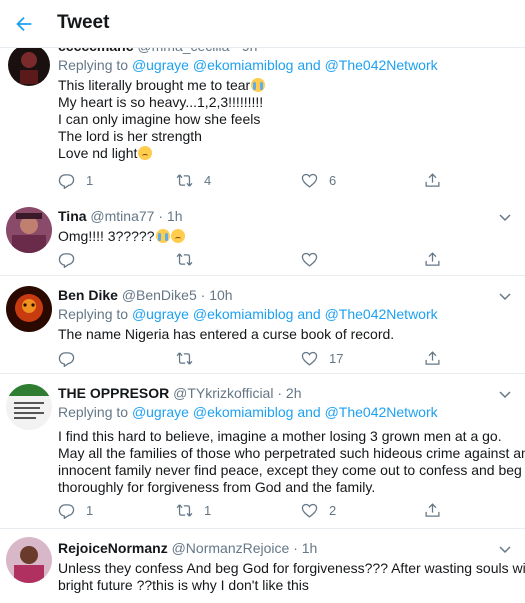 The image size is (525, 603). Describe the element at coordinates (193, 510) in the screenshot. I see `retweet-button: 1` at that location.